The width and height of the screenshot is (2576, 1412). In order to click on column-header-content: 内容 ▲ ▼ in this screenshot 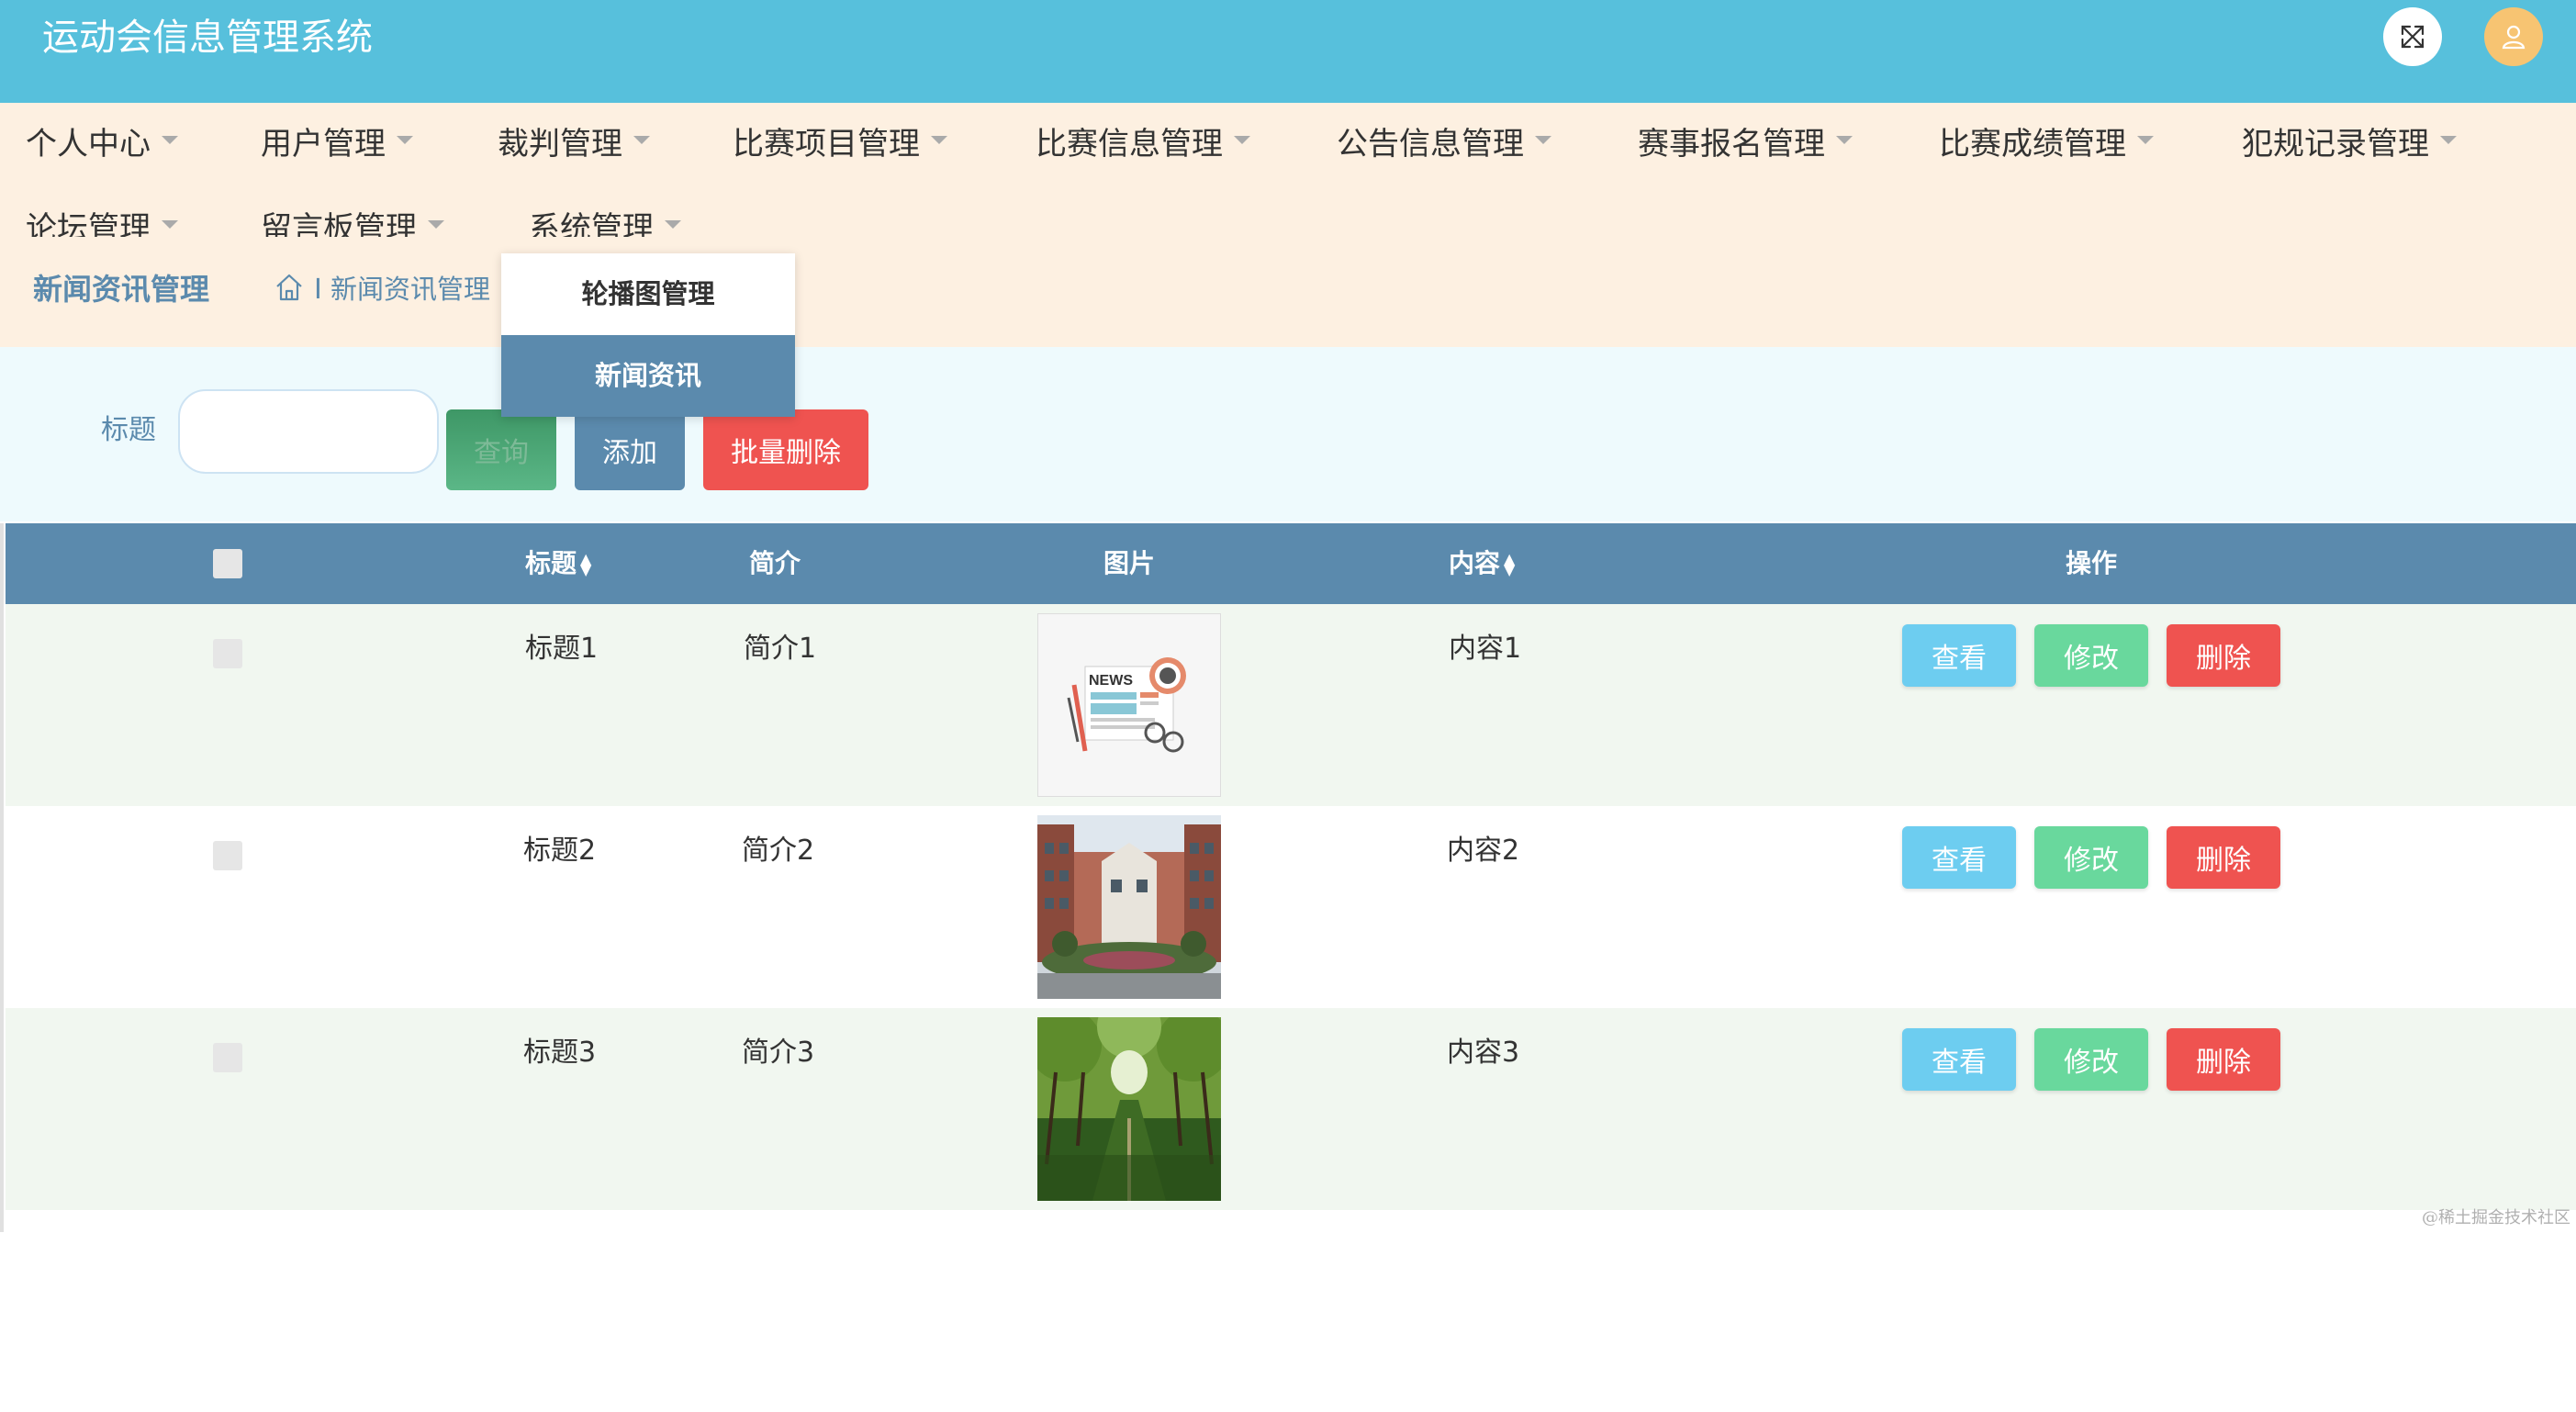, I will do `click(1482, 563)`.